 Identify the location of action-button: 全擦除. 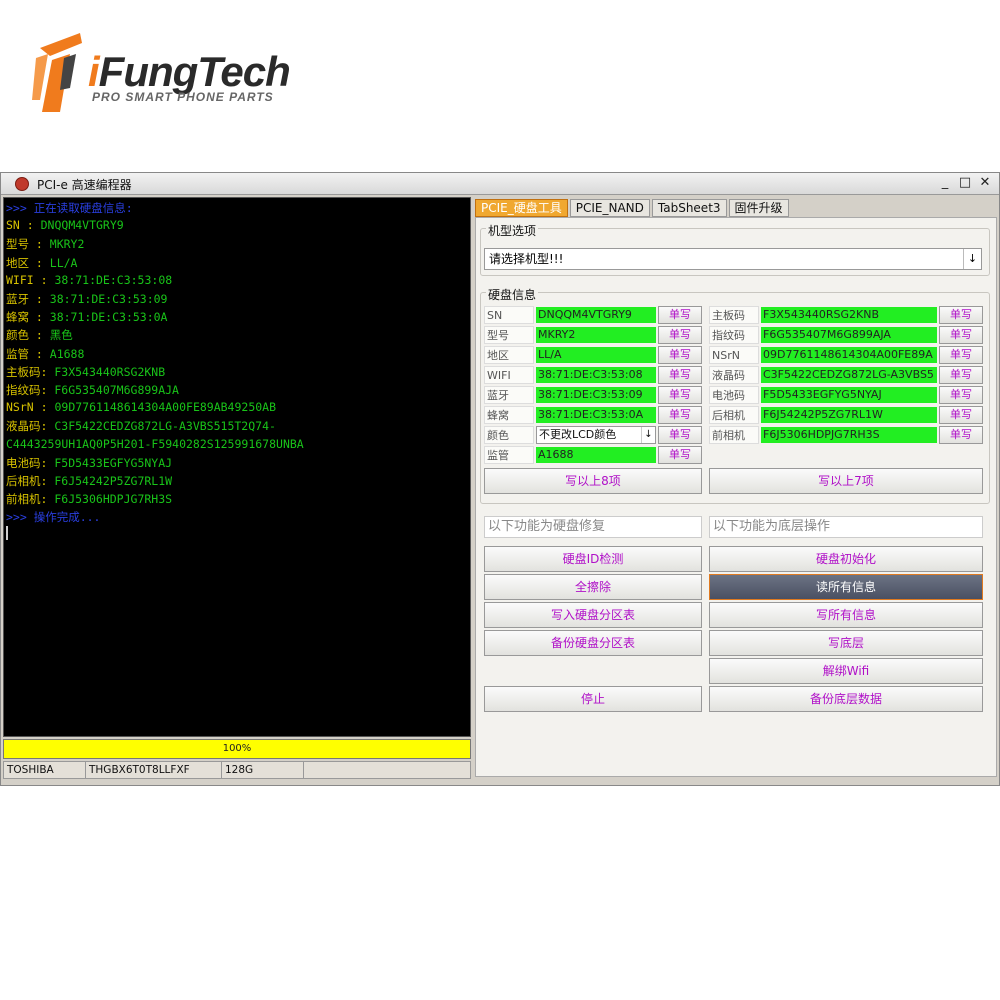
(593, 587).